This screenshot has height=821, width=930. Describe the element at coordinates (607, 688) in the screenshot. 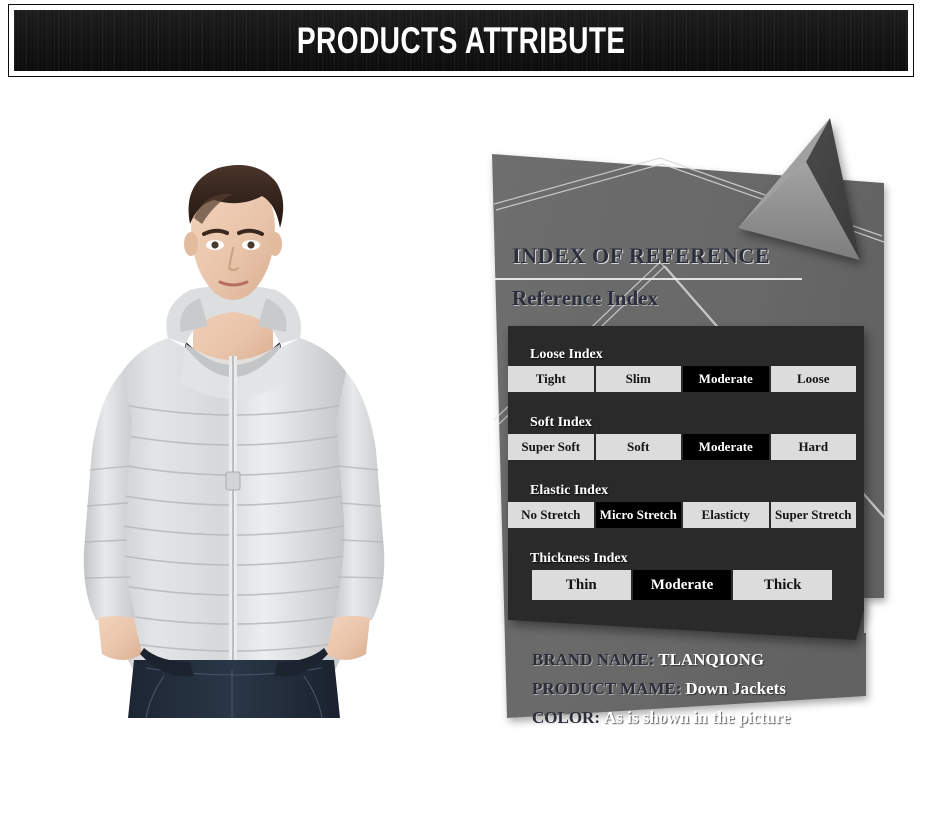

I see `spec-label: PRODUCT MAME:` at that location.